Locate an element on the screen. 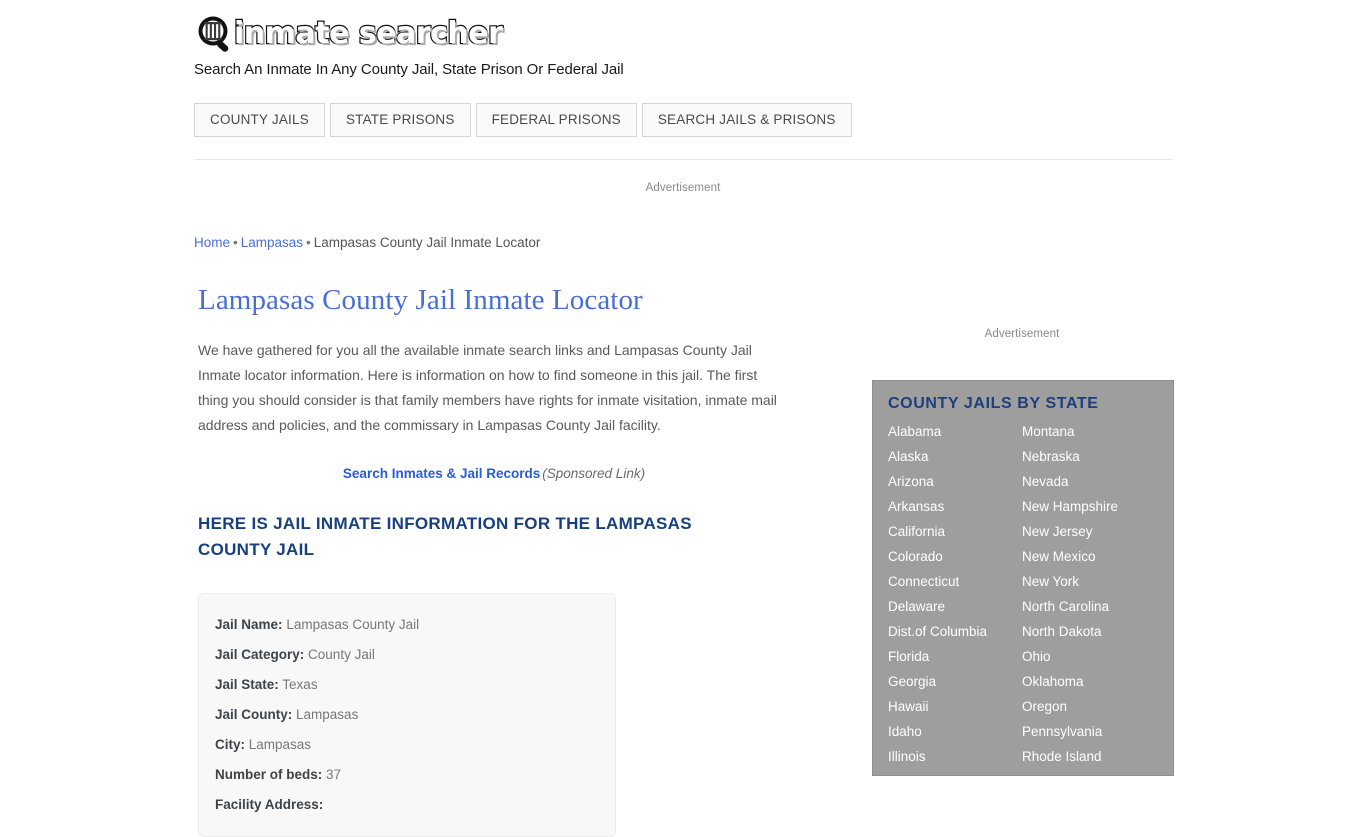 The height and width of the screenshot is (837, 1366). column-gutter is located at coordinates (843, 560).